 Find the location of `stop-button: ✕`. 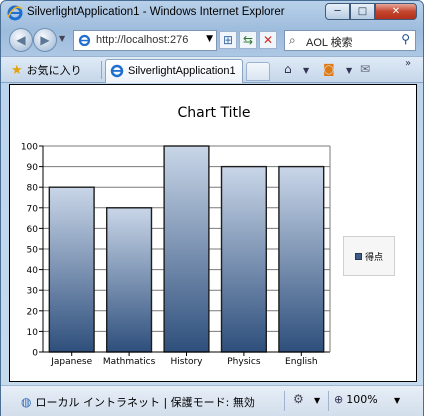

stop-button: ✕ is located at coordinates (268, 40).